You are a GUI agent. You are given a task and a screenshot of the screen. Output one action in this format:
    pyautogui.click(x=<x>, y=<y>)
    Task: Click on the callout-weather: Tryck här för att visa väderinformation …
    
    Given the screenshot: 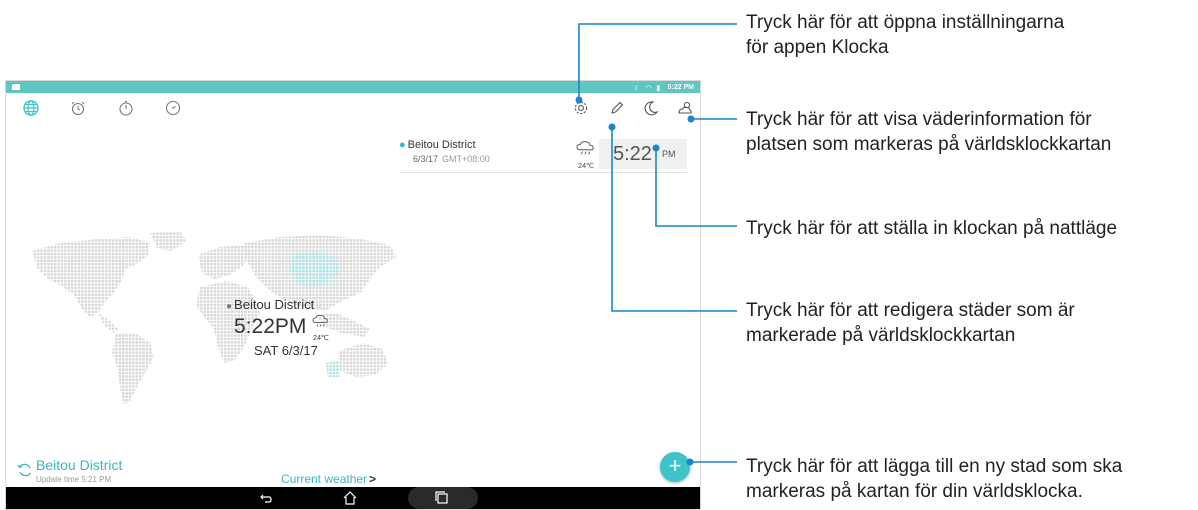 What is the action you would take?
    pyautogui.click(x=929, y=132)
    